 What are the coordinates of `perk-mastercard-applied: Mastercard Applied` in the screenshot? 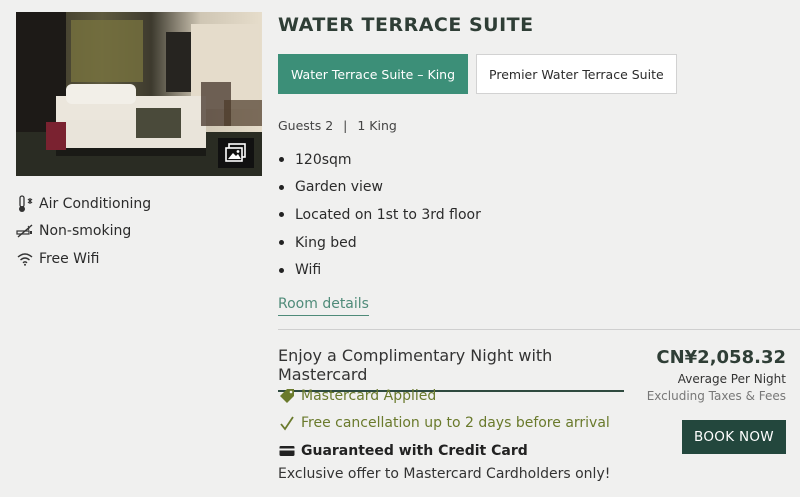 It's located at (444, 396).